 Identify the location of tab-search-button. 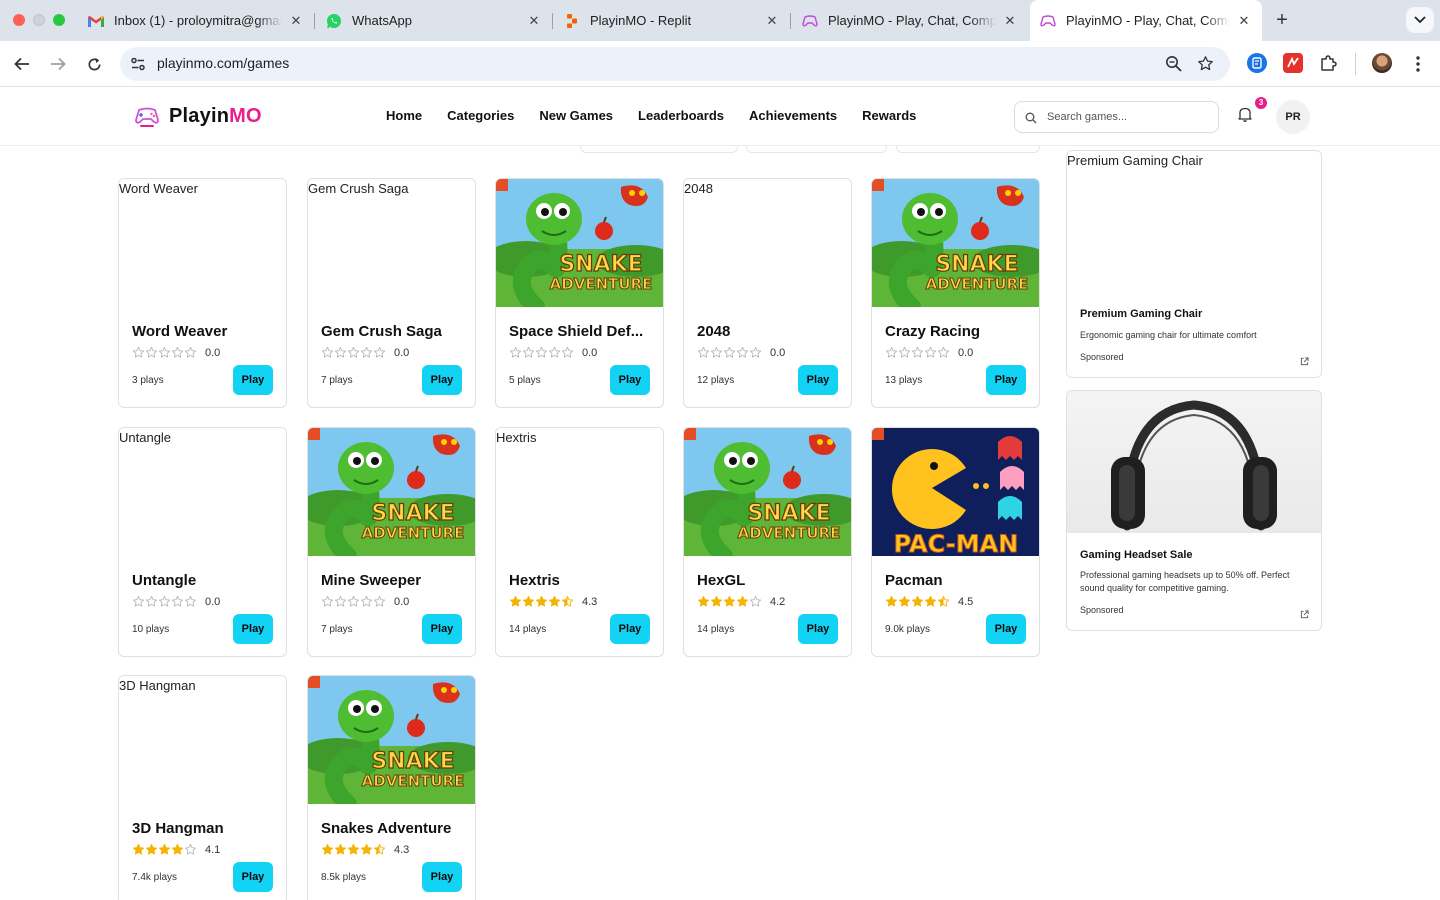
(1420, 20).